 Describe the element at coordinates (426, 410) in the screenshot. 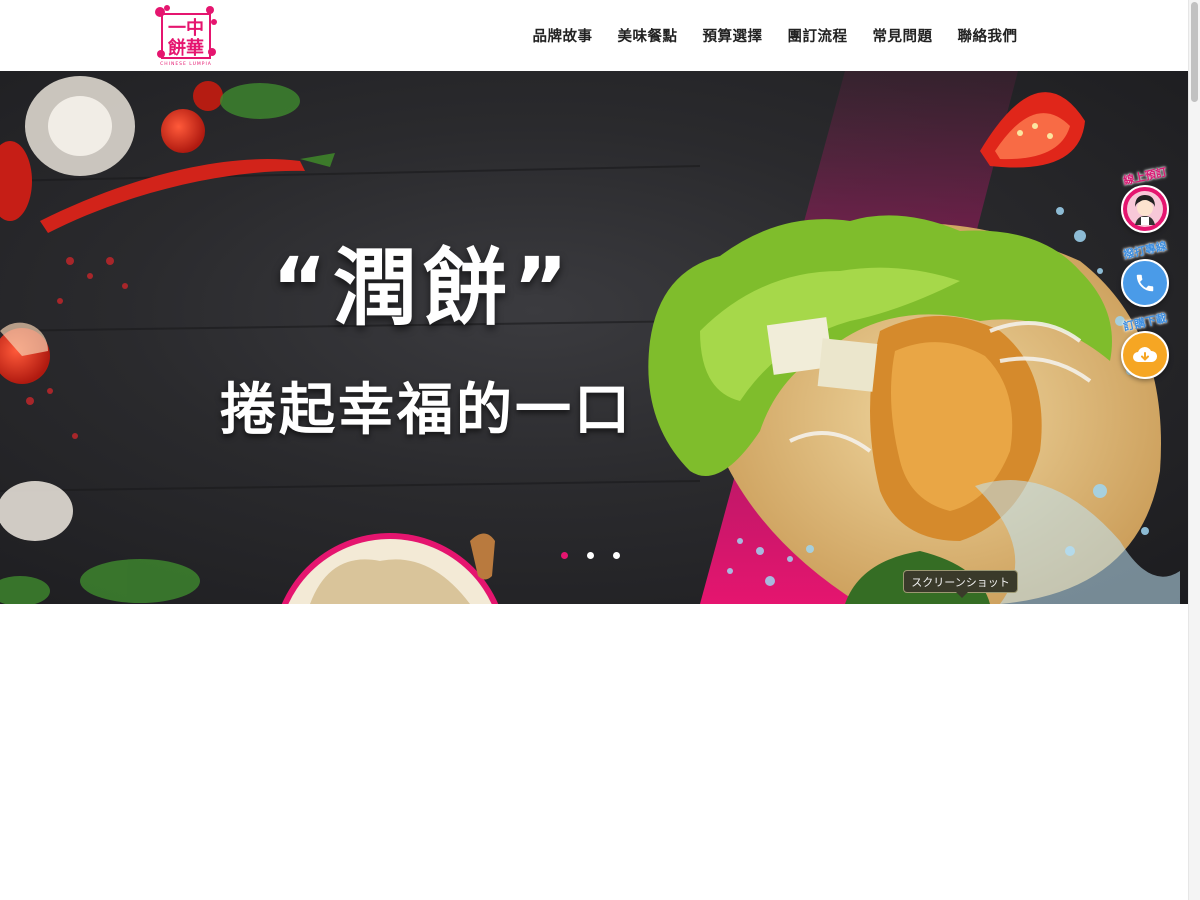

I see `hero-subtitle: 捲起幸福的一口` at that location.